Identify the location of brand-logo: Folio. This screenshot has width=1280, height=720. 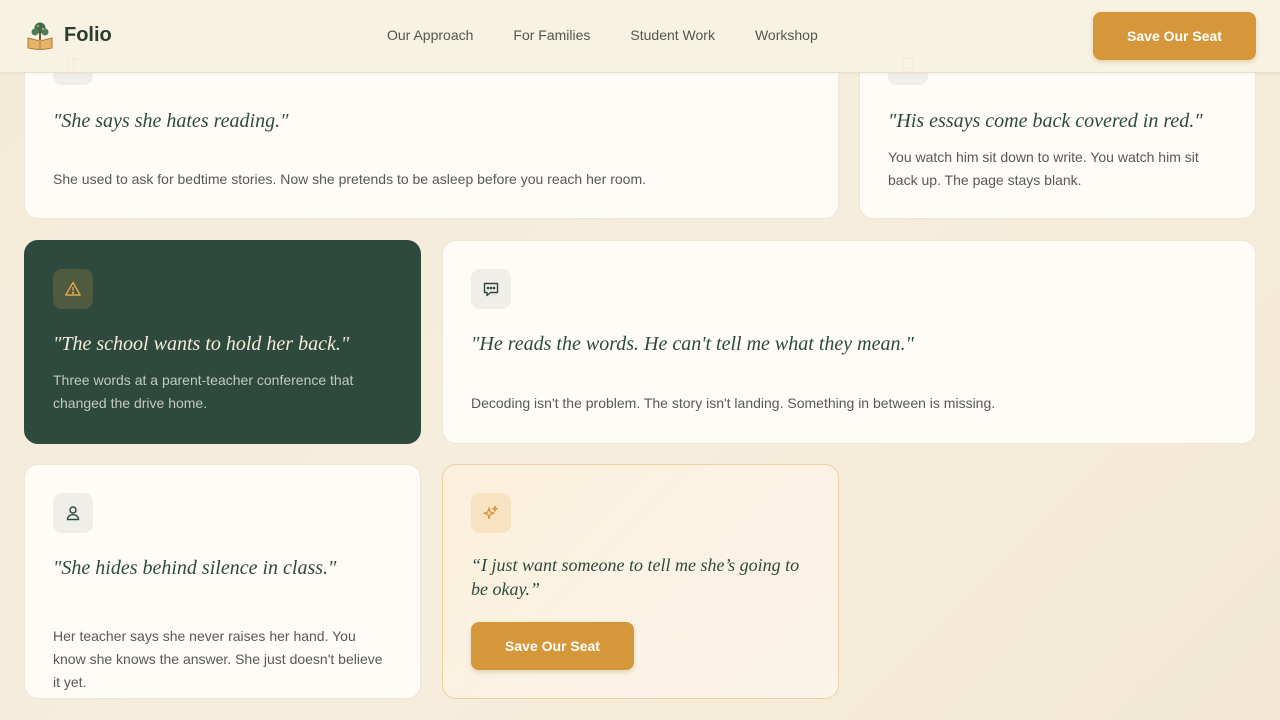
(69, 35).